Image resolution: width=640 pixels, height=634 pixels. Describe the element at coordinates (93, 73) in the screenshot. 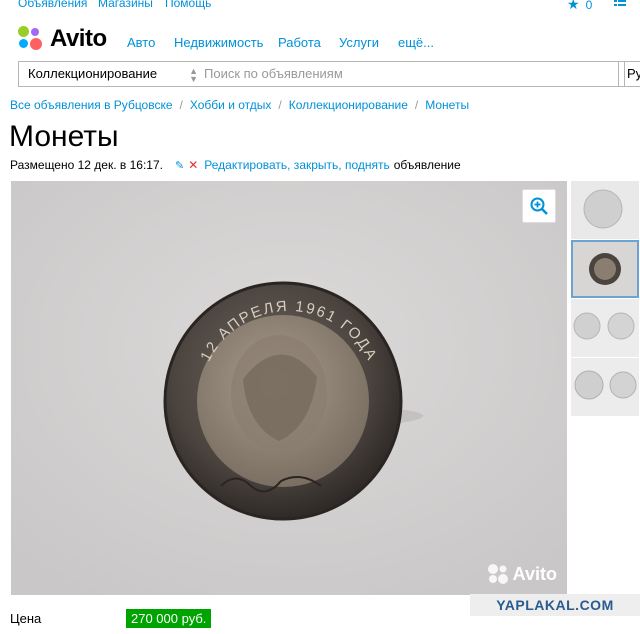

I see `category-select-value: Коллекционирование` at that location.